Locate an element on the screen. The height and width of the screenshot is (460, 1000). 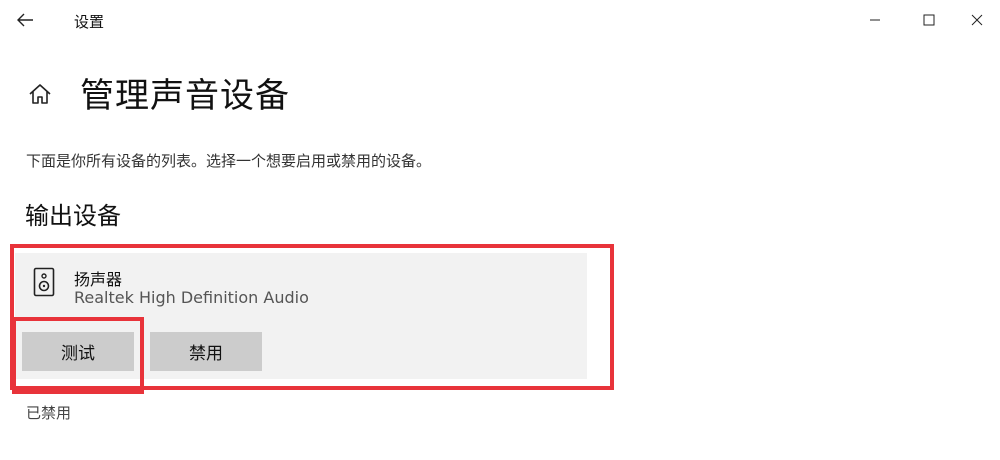
disable-button: 禁用 is located at coordinates (206, 351).